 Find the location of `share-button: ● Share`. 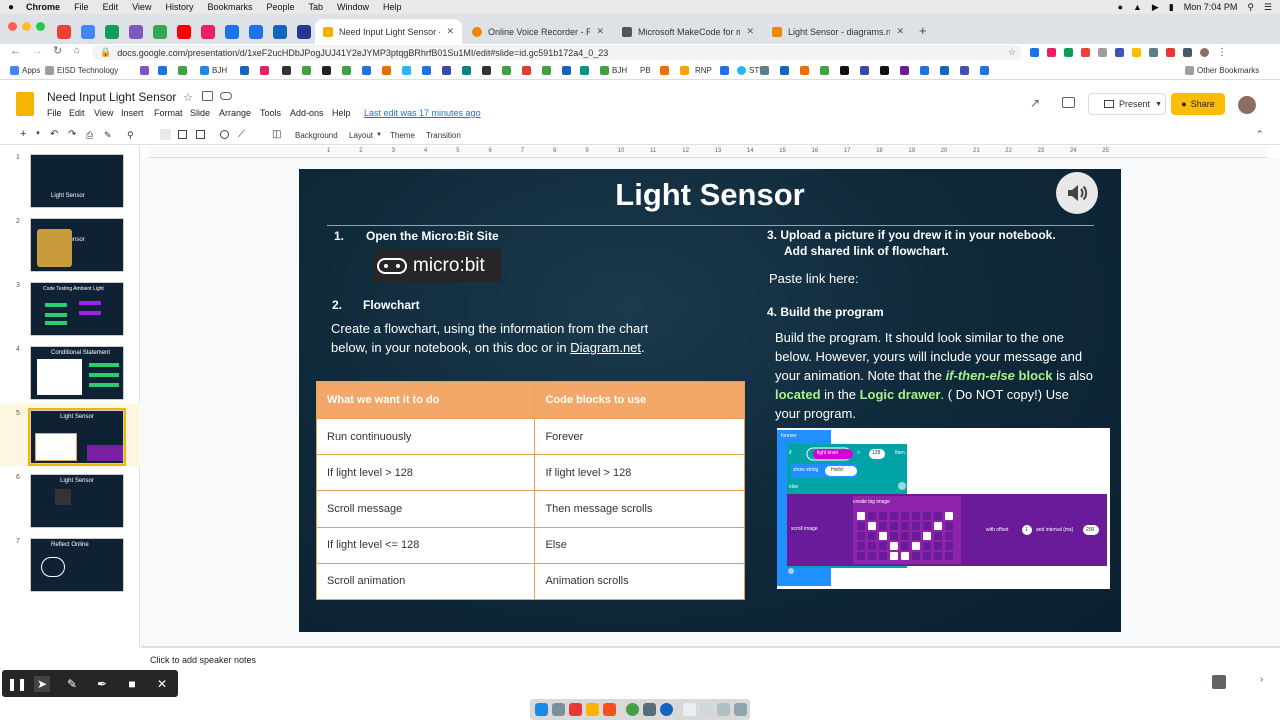

share-button: ● Share is located at coordinates (1198, 104).